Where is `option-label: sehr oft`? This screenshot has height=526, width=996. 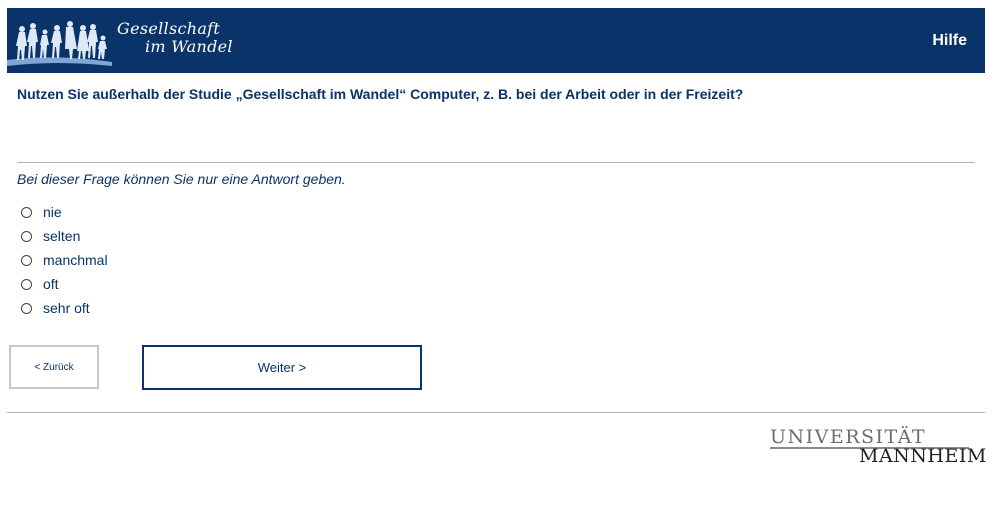 option-label: sehr oft is located at coordinates (66, 308).